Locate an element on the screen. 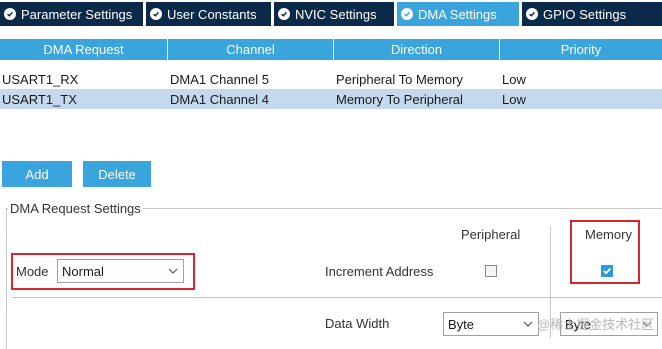 The height and width of the screenshot is (349, 662). chevron-down-icon is located at coordinates (528, 324).